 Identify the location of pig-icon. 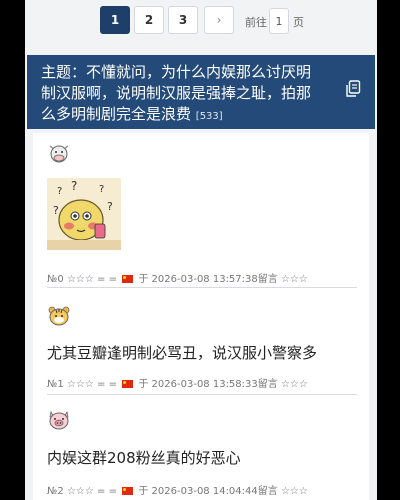
(59, 420).